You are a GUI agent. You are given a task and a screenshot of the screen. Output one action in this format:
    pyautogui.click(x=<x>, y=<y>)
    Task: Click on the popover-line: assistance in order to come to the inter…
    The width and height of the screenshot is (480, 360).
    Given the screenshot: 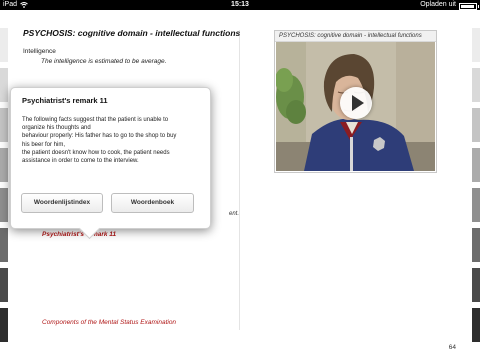 What is the action you would take?
    pyautogui.click(x=80, y=161)
    